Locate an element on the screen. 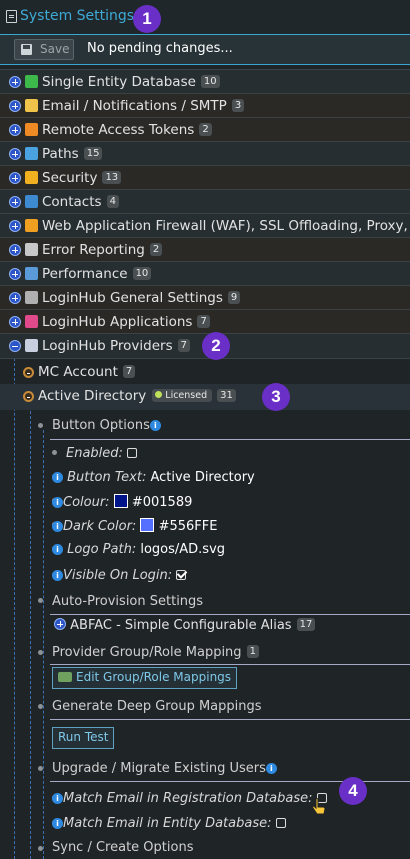 The width and height of the screenshot is (410, 859). tree-item-text: Contacts is located at coordinates (72, 202).